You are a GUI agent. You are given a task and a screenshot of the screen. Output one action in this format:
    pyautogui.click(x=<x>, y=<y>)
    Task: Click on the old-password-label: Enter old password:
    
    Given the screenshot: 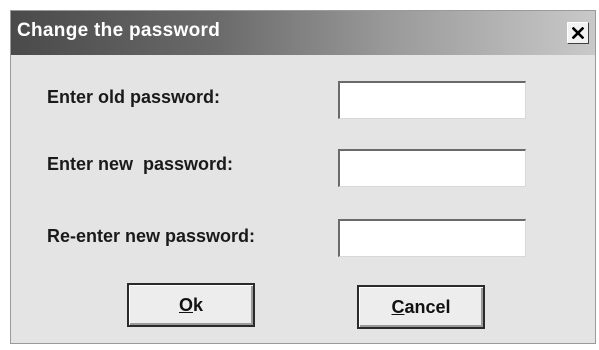 What is the action you would take?
    pyautogui.click(x=134, y=97)
    